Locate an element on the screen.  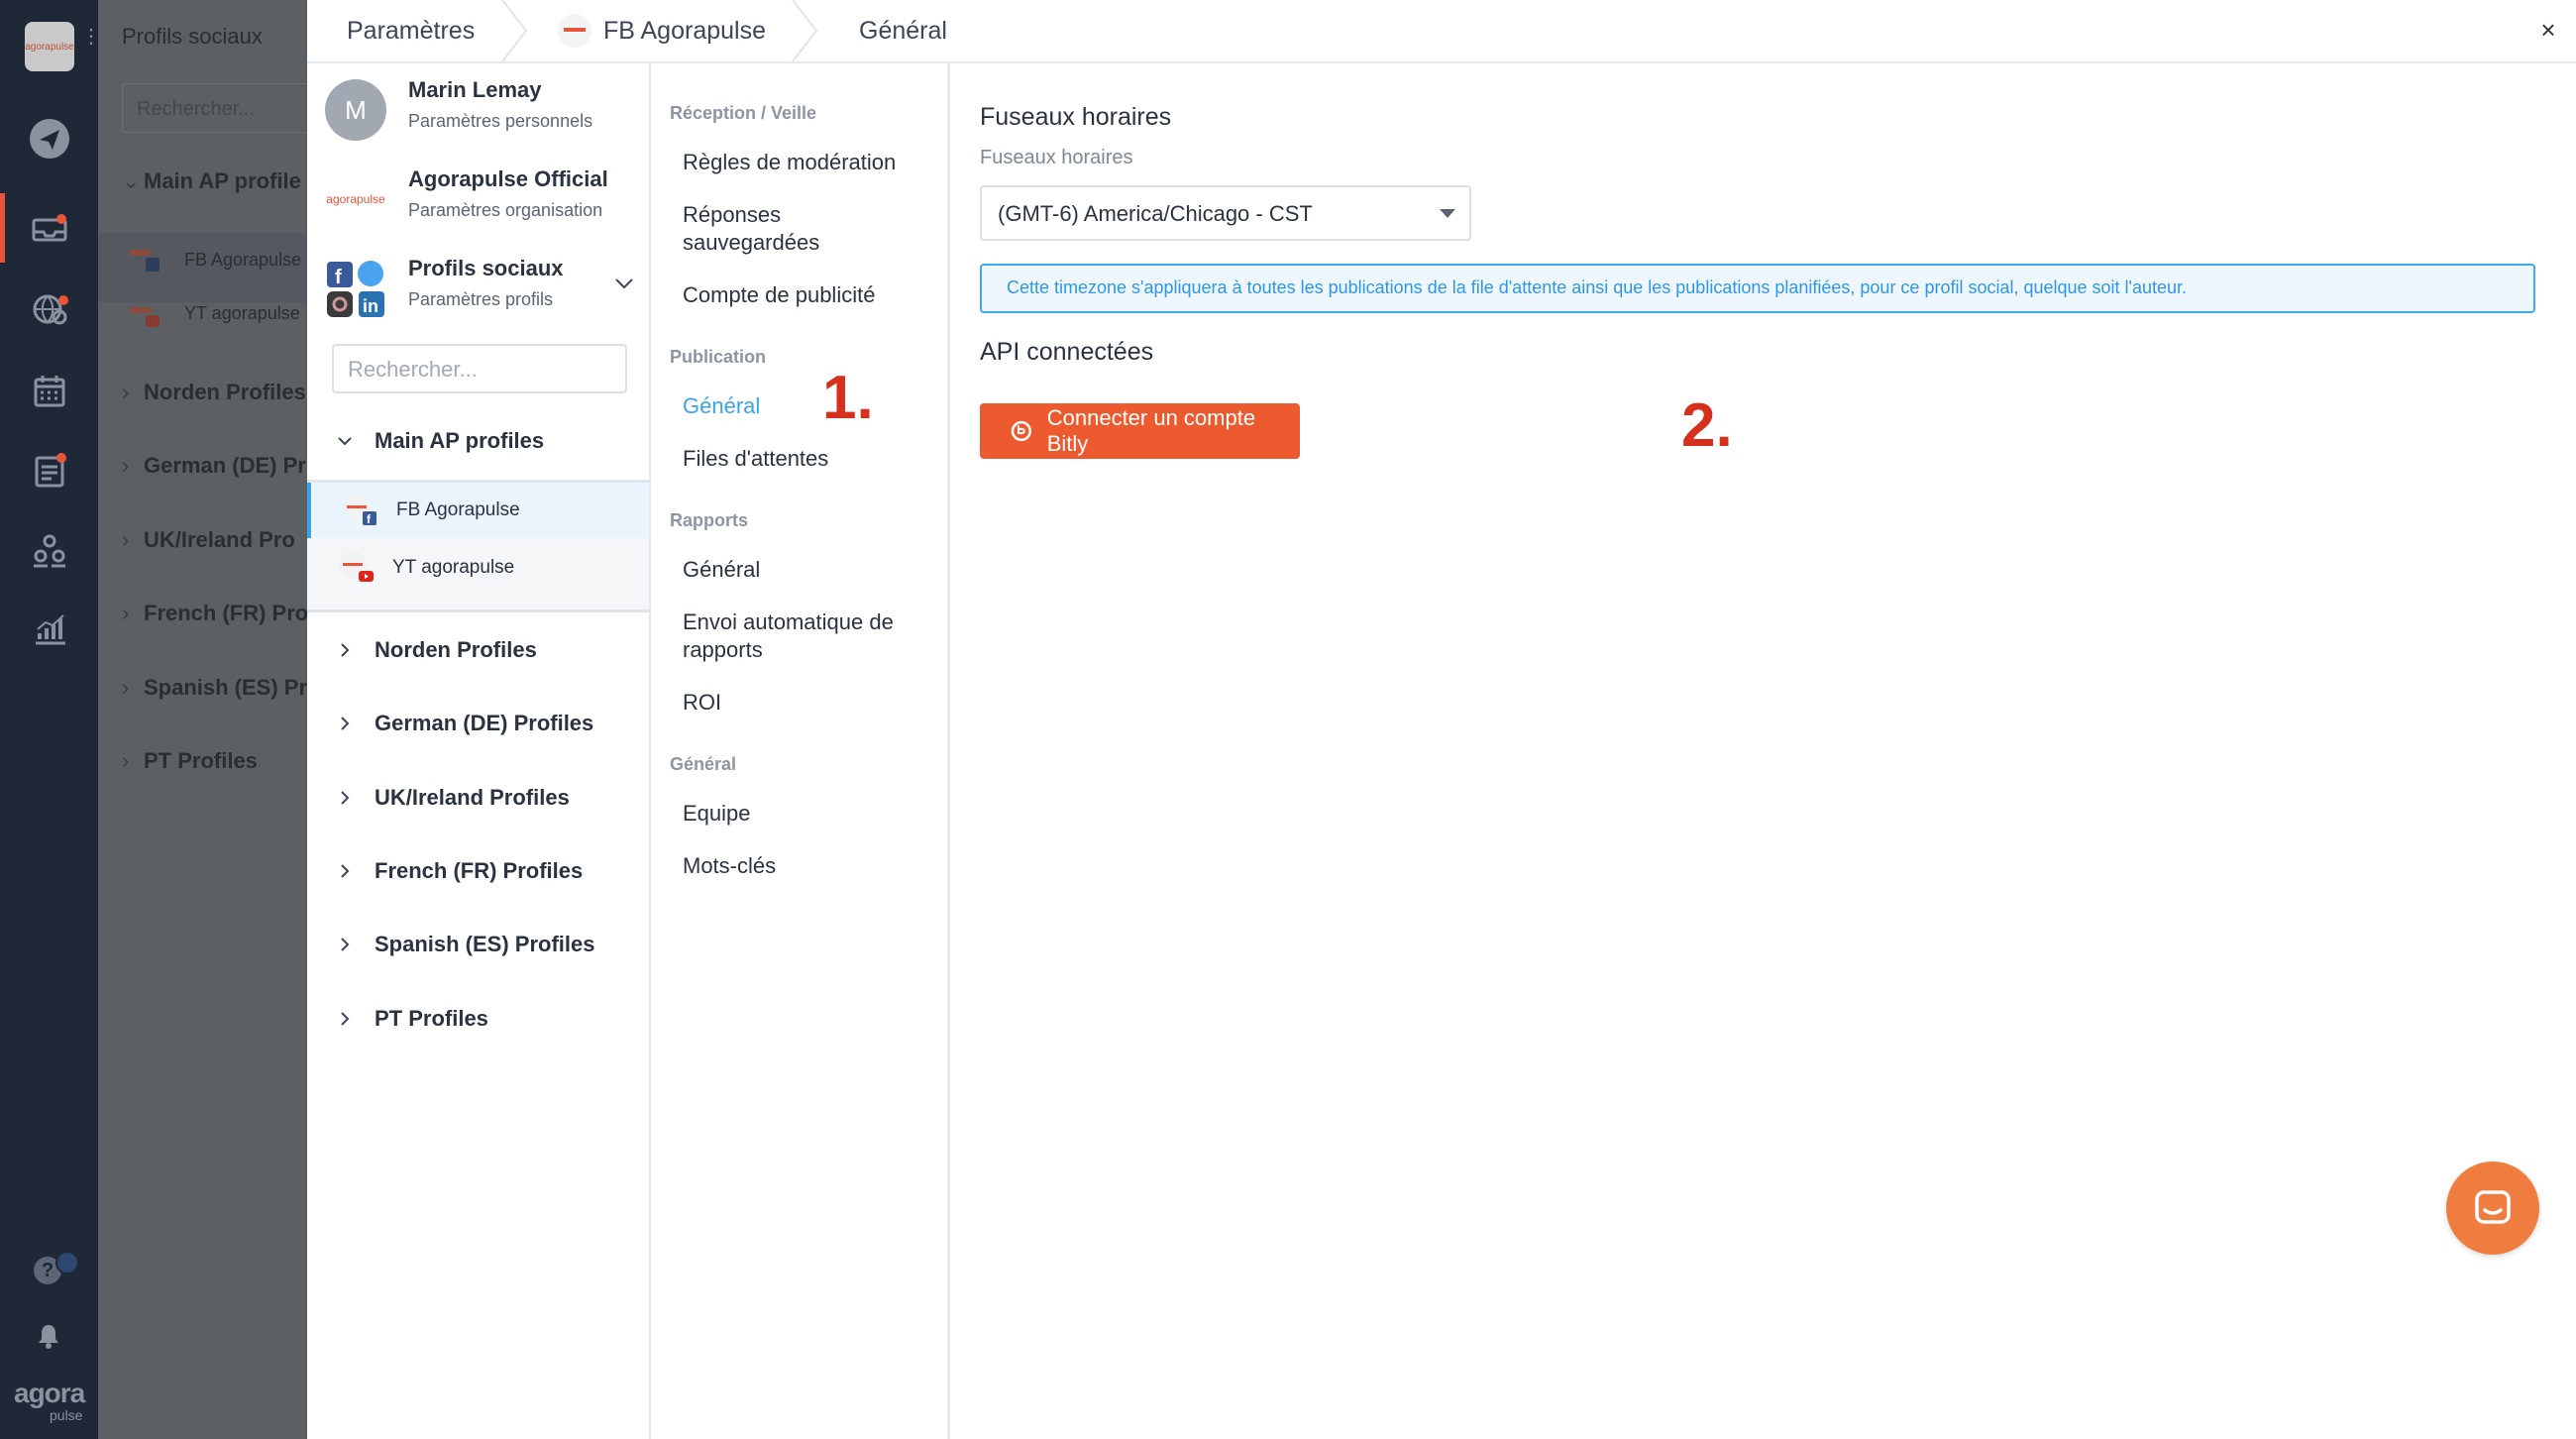
bg-group: › Norden Profiles is located at coordinates (214, 392).